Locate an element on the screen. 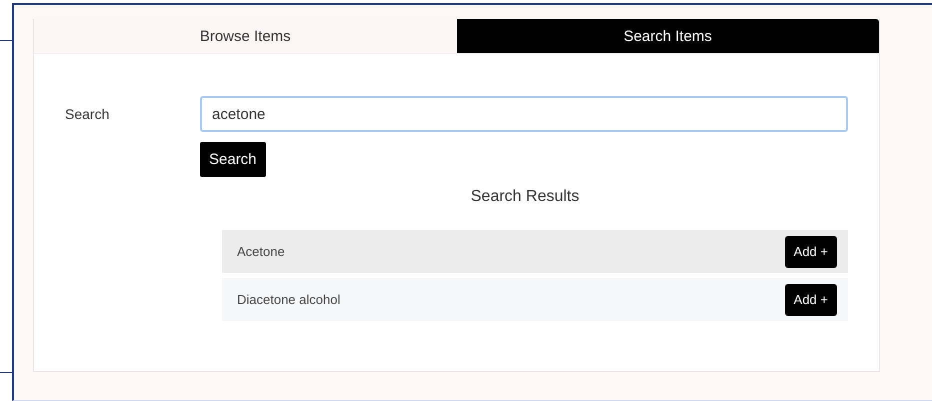 Image resolution: width=932 pixels, height=401 pixels. search-button: Search is located at coordinates (233, 159).